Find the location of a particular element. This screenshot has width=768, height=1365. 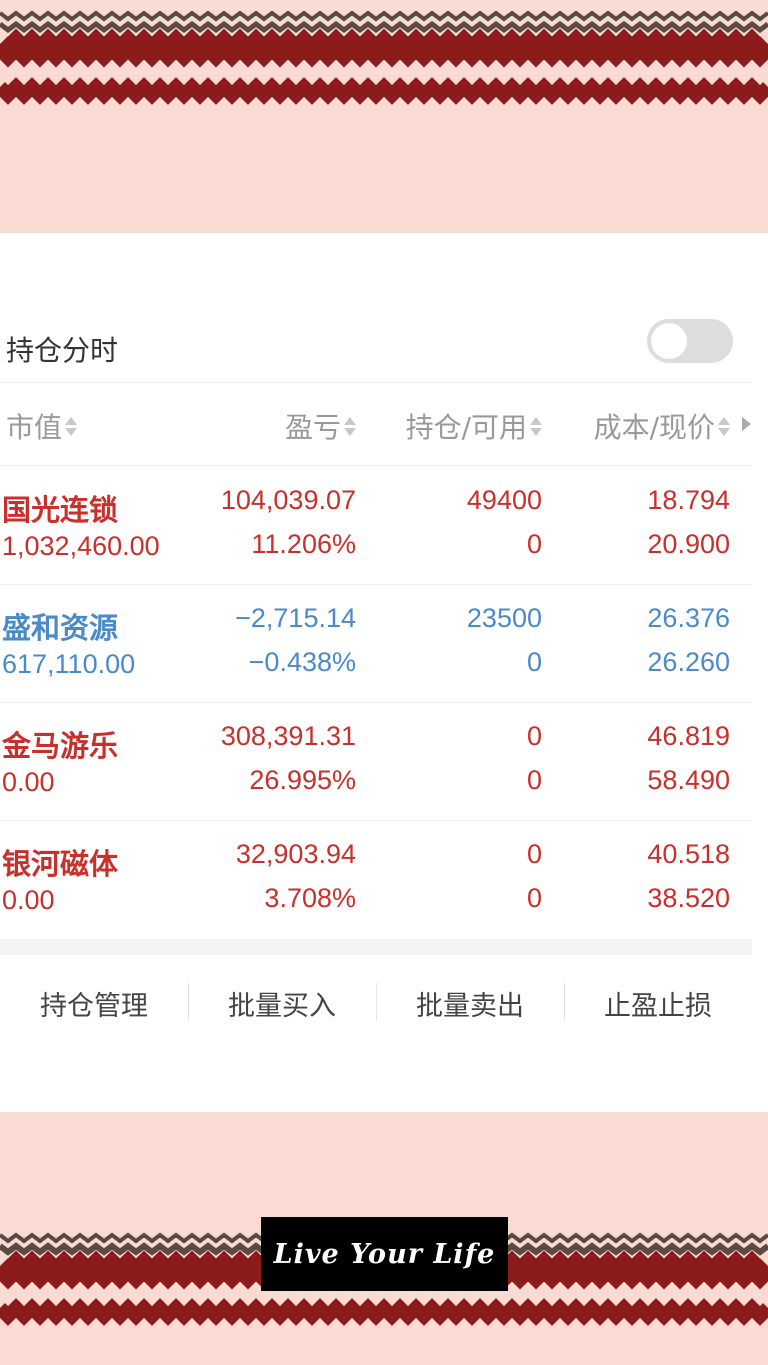

stock-name: 国光连锁 is located at coordinates (60, 510).